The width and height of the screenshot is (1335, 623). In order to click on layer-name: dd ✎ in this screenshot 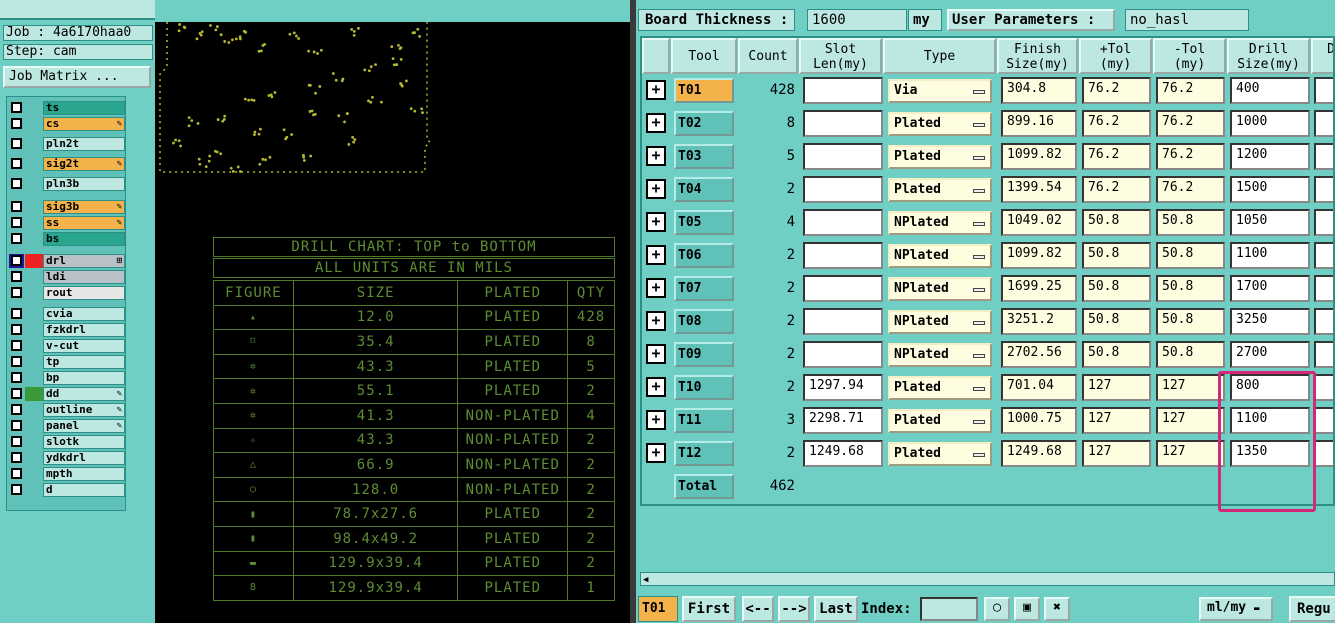, I will do `click(84, 394)`.